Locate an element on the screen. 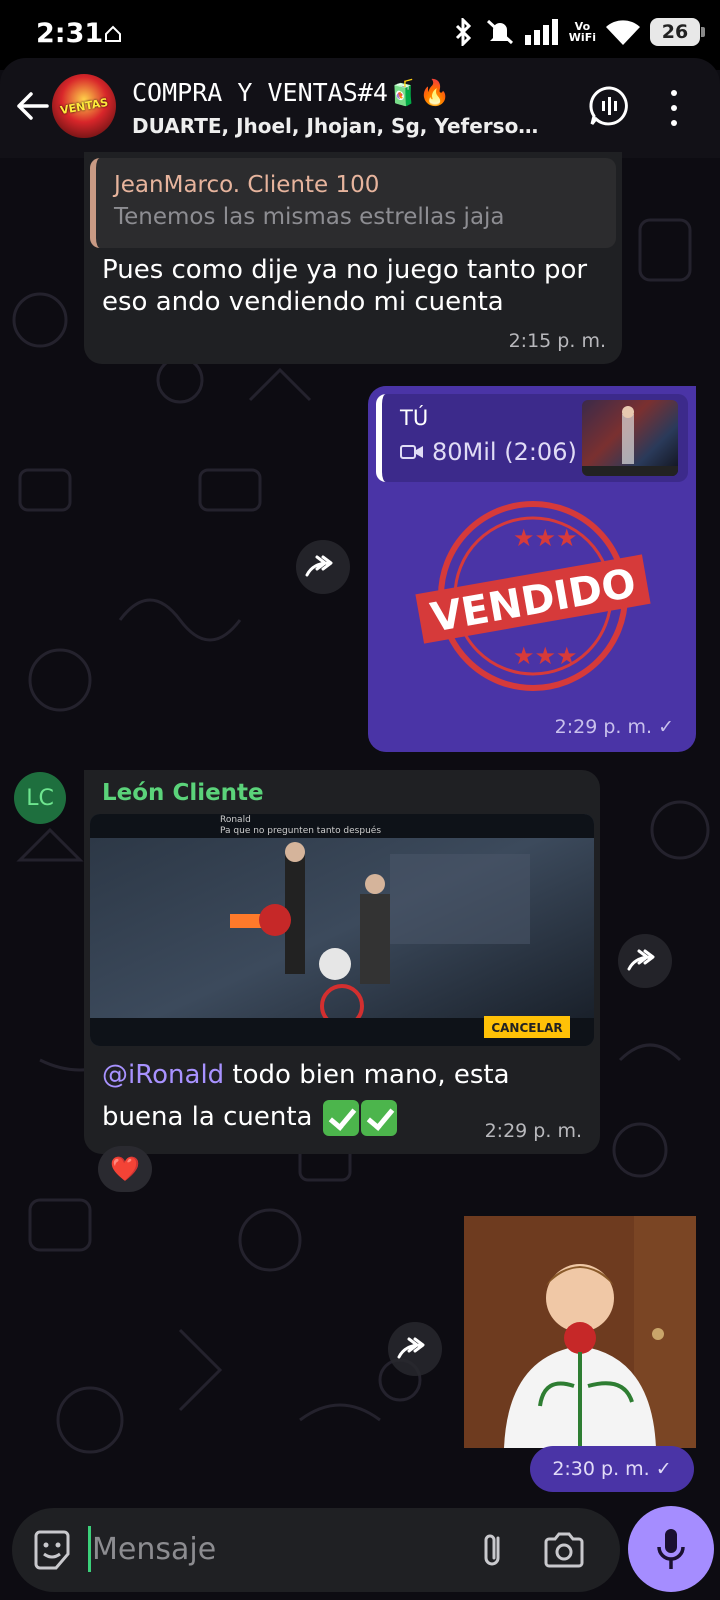 The height and width of the screenshot is (1600, 720). back-icon is located at coordinates (33, 106).